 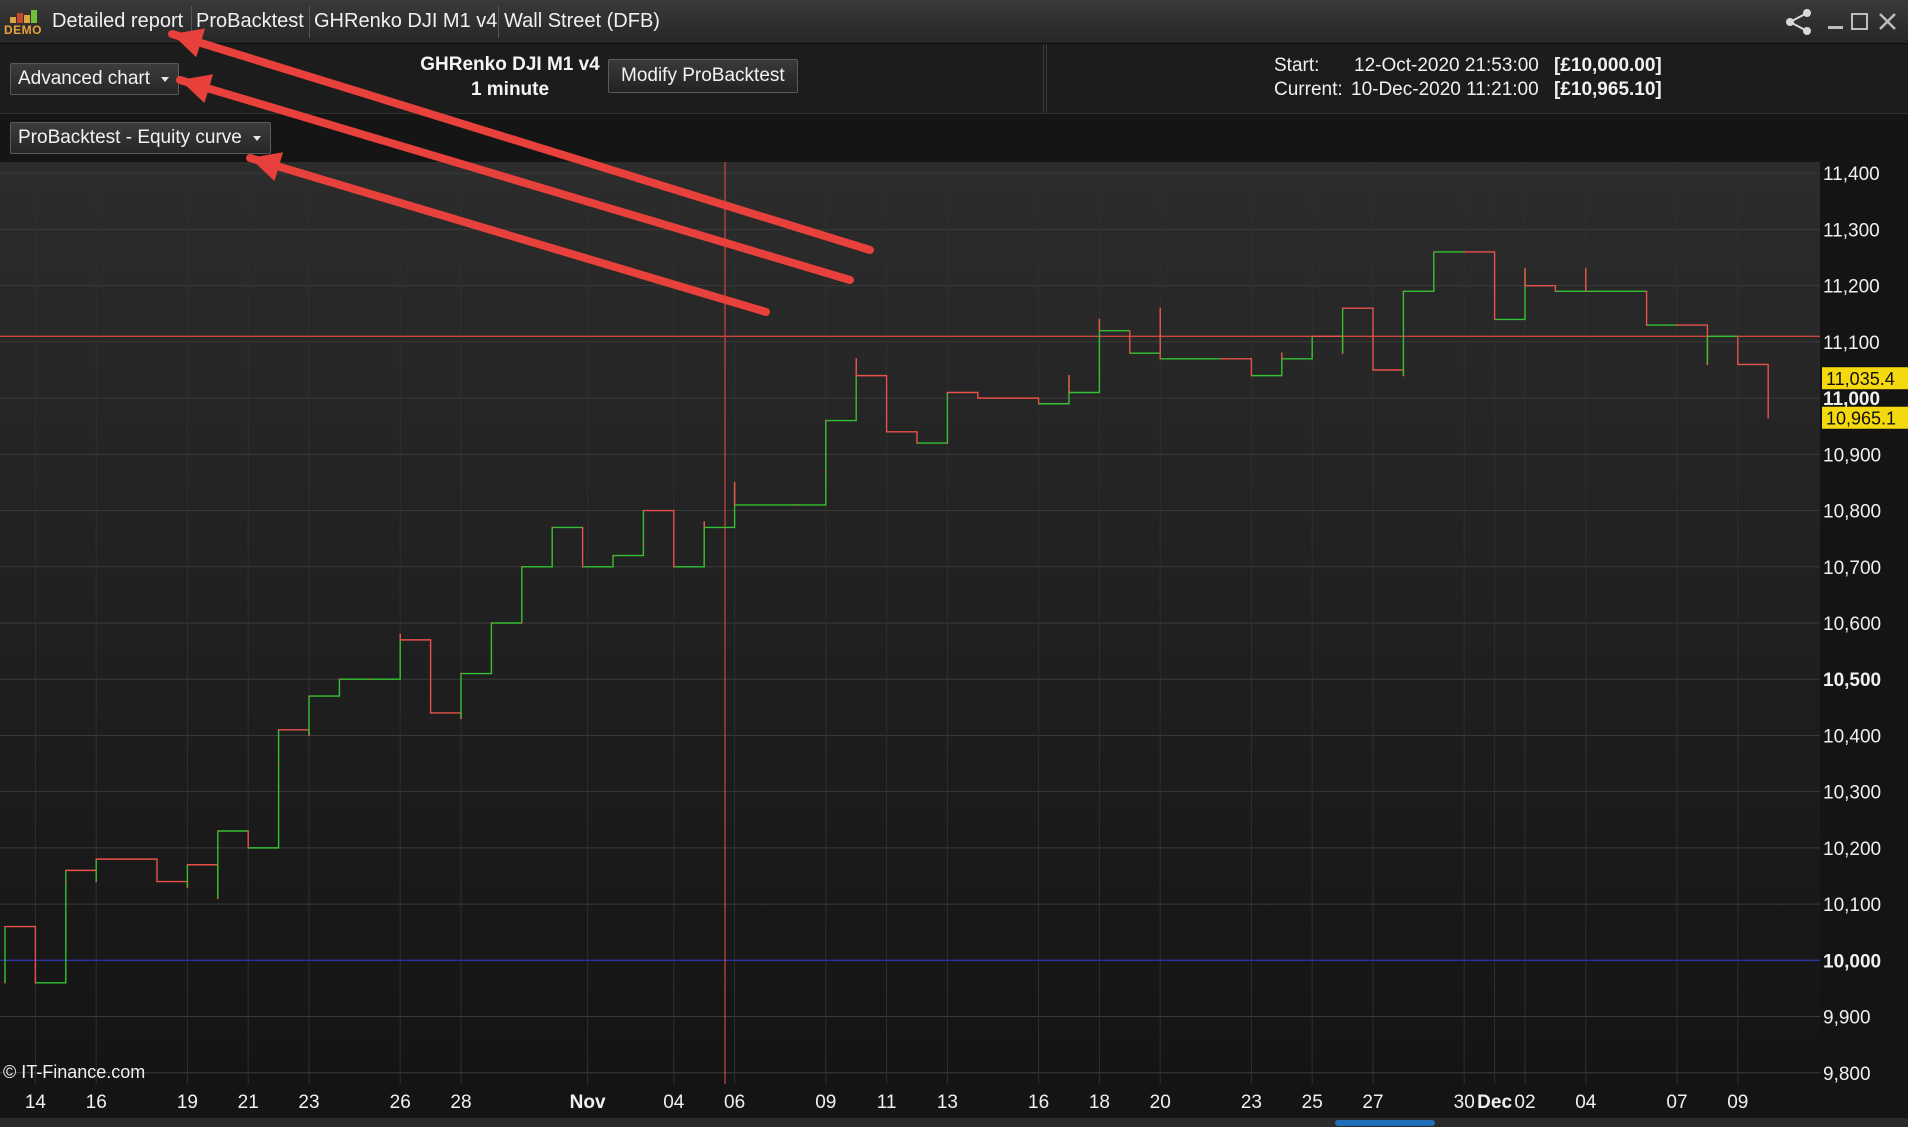 I want to click on copyright: © IT-Finance.com, so click(x=74, y=1072).